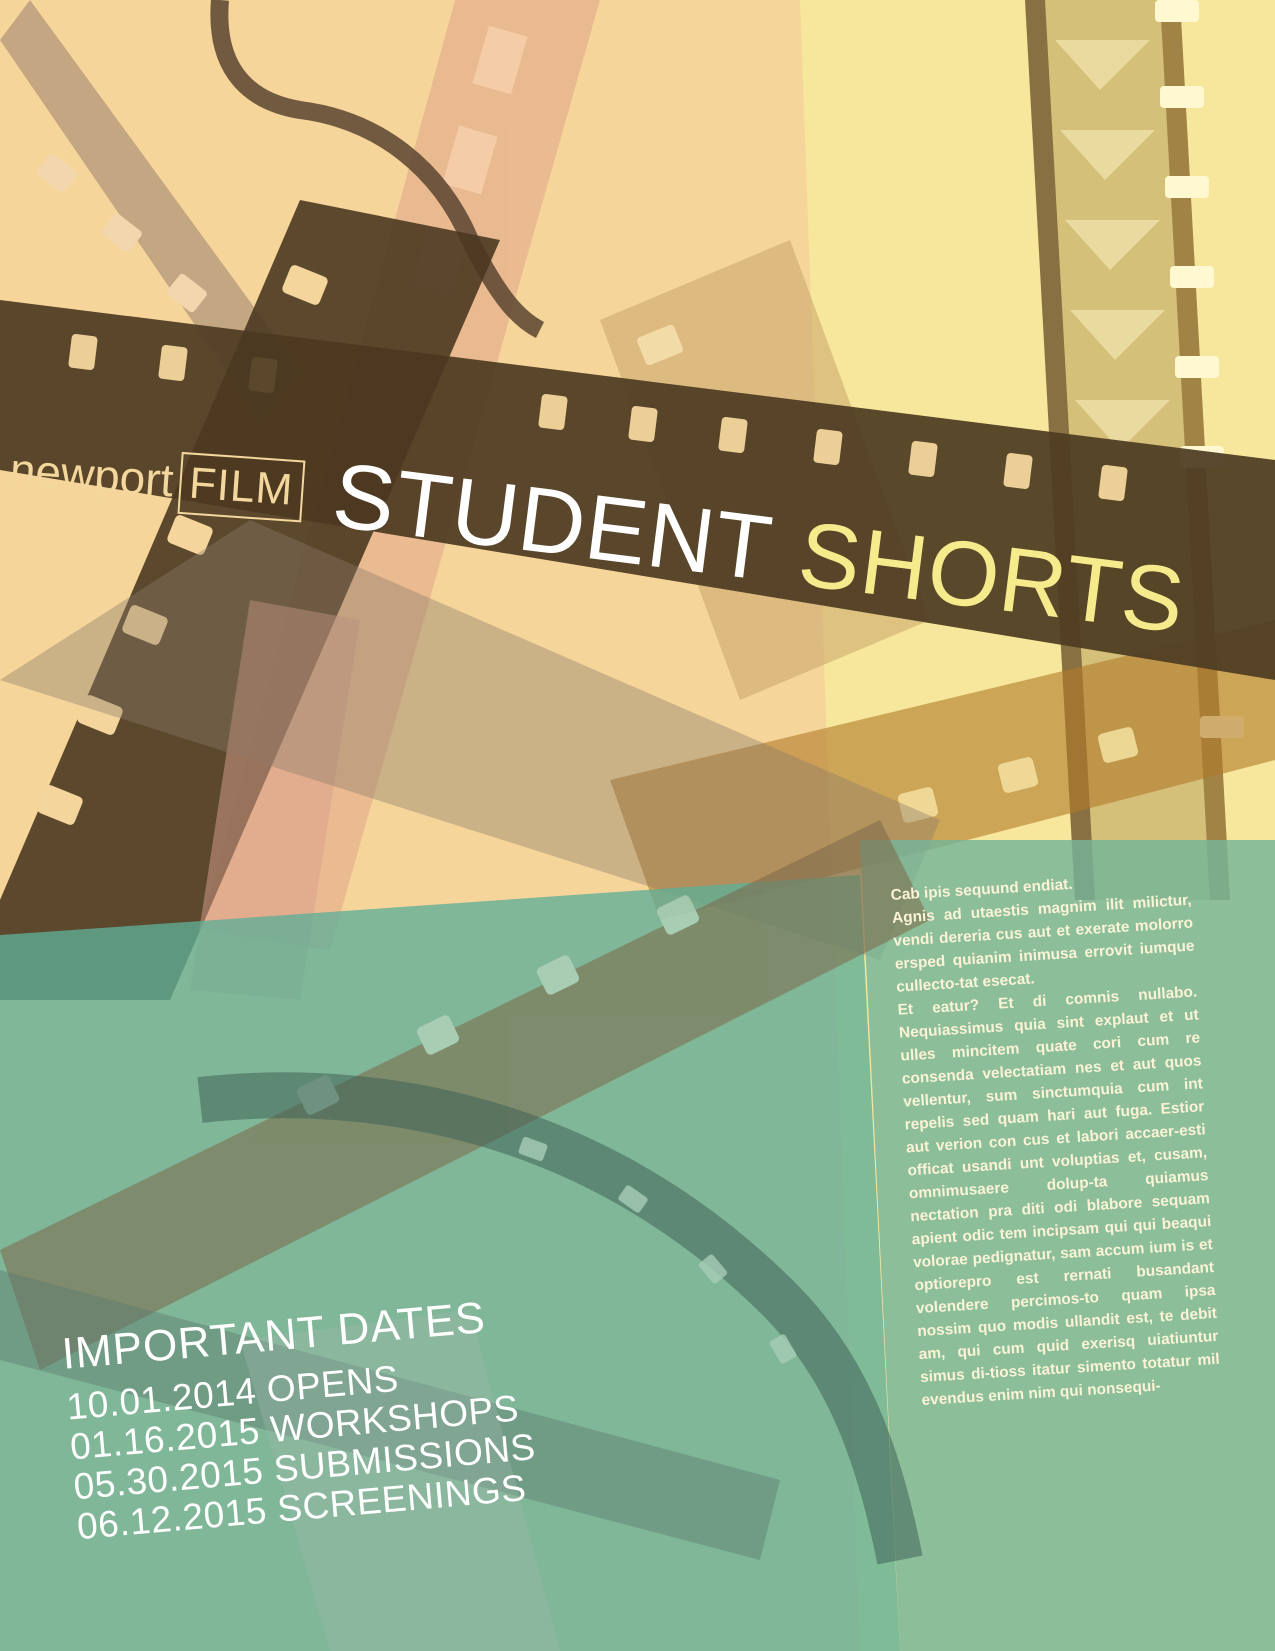 The height and width of the screenshot is (1651, 1275). Describe the element at coordinates (92, 475) in the screenshot. I see `logo-word: newport` at that location.